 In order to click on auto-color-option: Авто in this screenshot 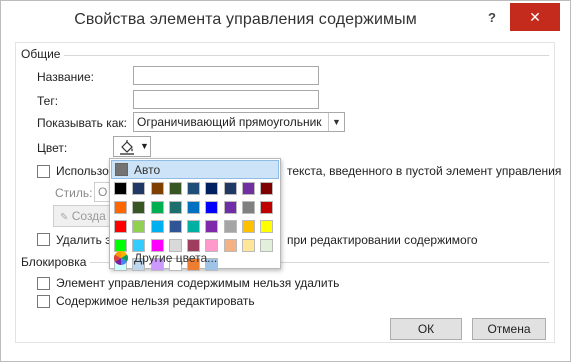, I will do `click(195, 169)`.